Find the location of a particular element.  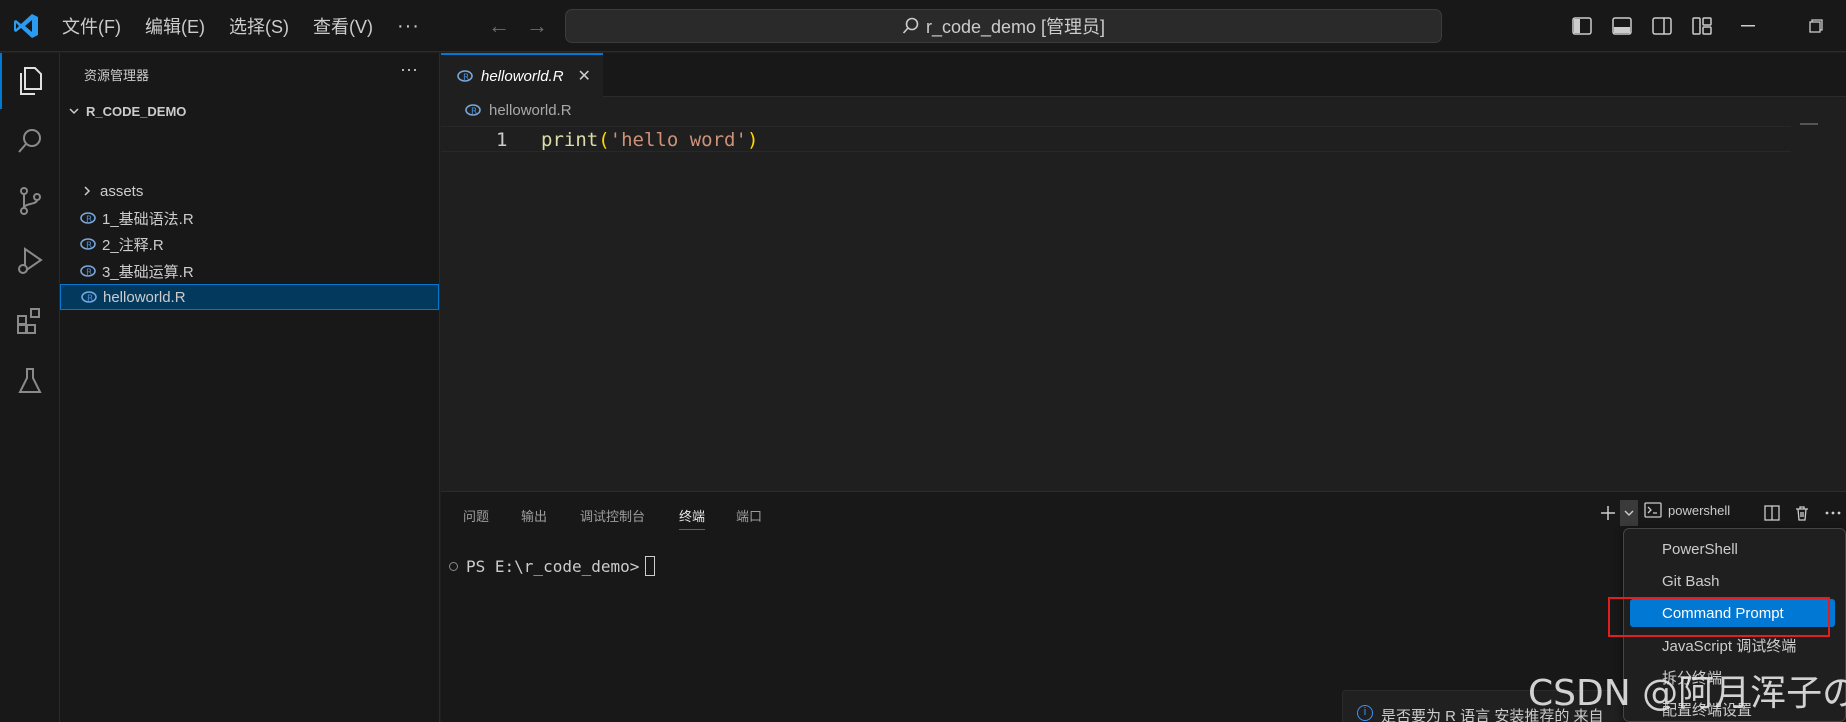

new-terminal-plus-icon is located at coordinates (1608, 513).